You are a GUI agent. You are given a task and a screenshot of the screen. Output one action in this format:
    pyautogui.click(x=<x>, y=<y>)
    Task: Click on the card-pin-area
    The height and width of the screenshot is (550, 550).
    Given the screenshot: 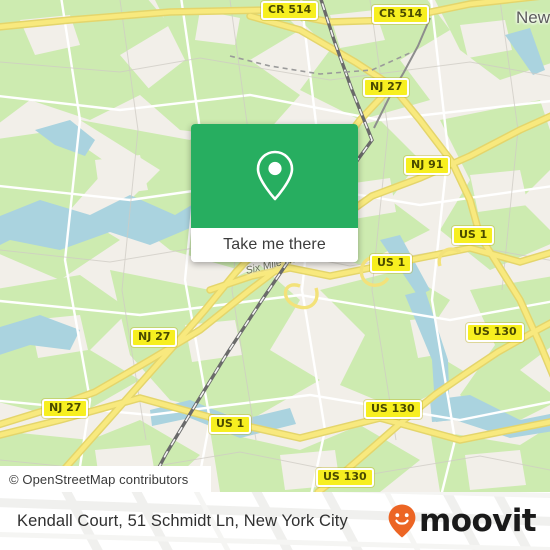 What is the action you would take?
    pyautogui.click(x=274, y=176)
    